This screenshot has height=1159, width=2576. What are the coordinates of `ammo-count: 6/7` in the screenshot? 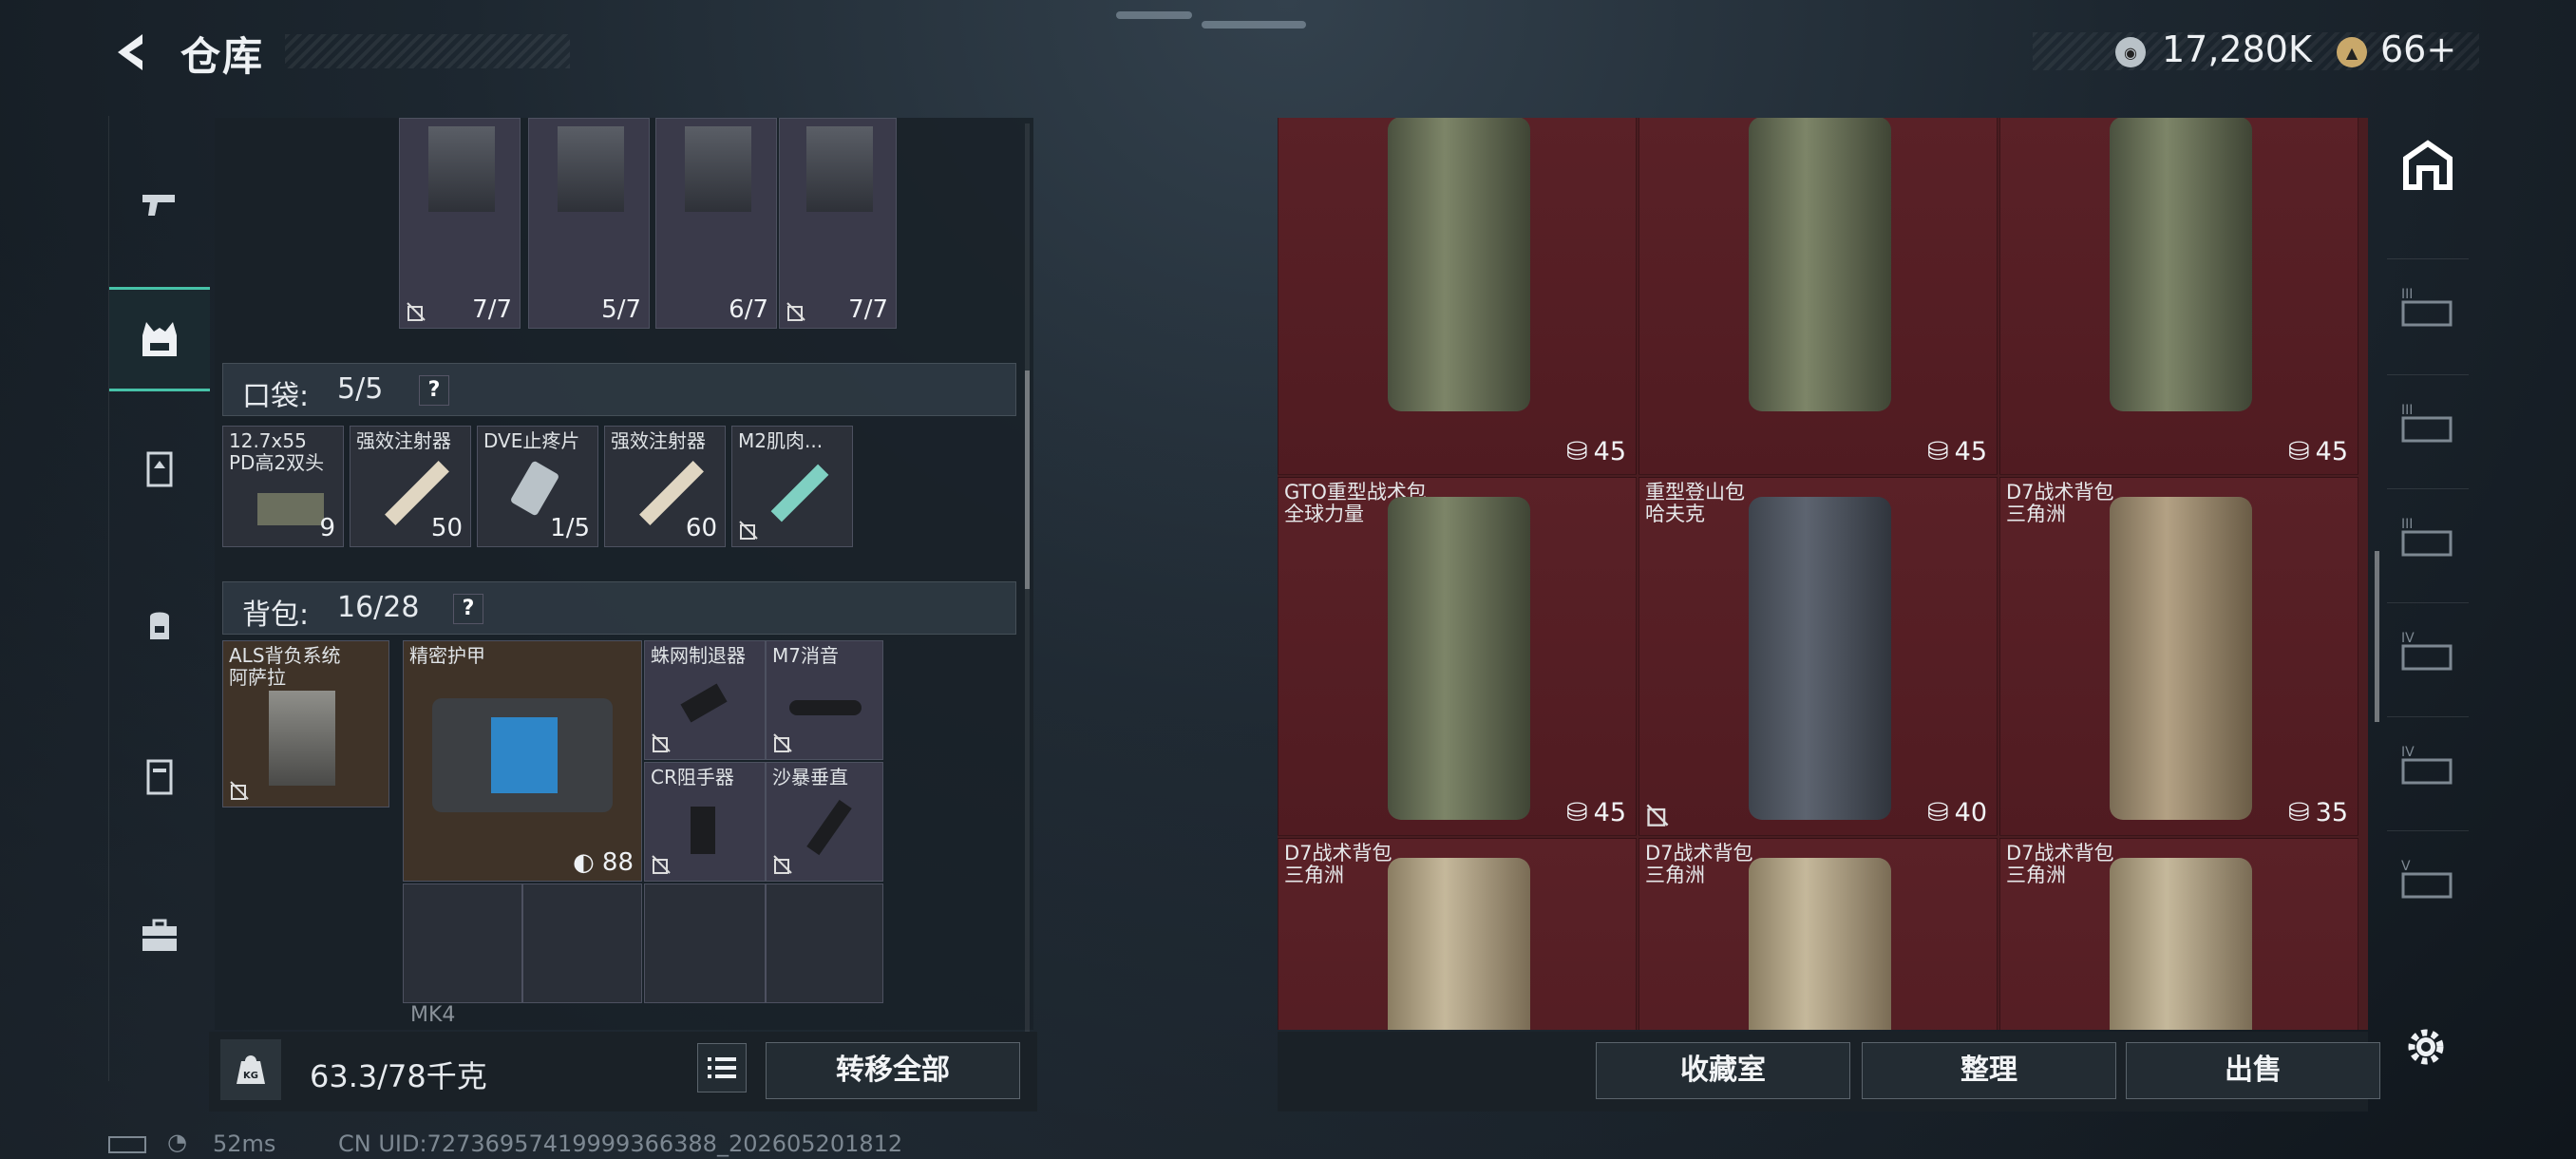 It's located at (748, 309).